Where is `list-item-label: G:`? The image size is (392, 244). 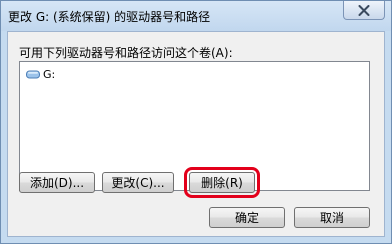
list-item-label: G: is located at coordinates (49, 74).